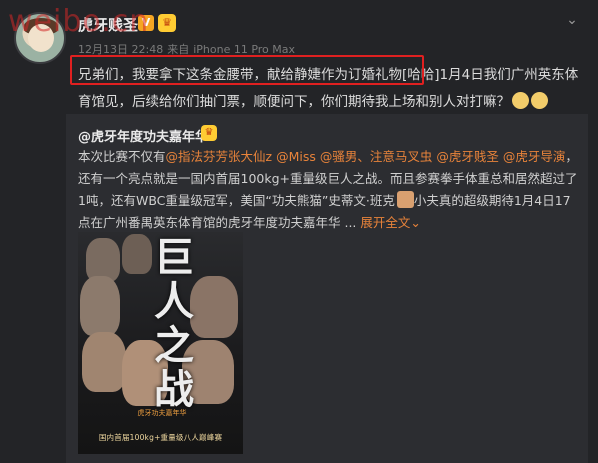 The width and height of the screenshot is (598, 463). What do you see at coordinates (146, 23) in the screenshot?
I see `vip-badge-icon: V` at bounding box center [146, 23].